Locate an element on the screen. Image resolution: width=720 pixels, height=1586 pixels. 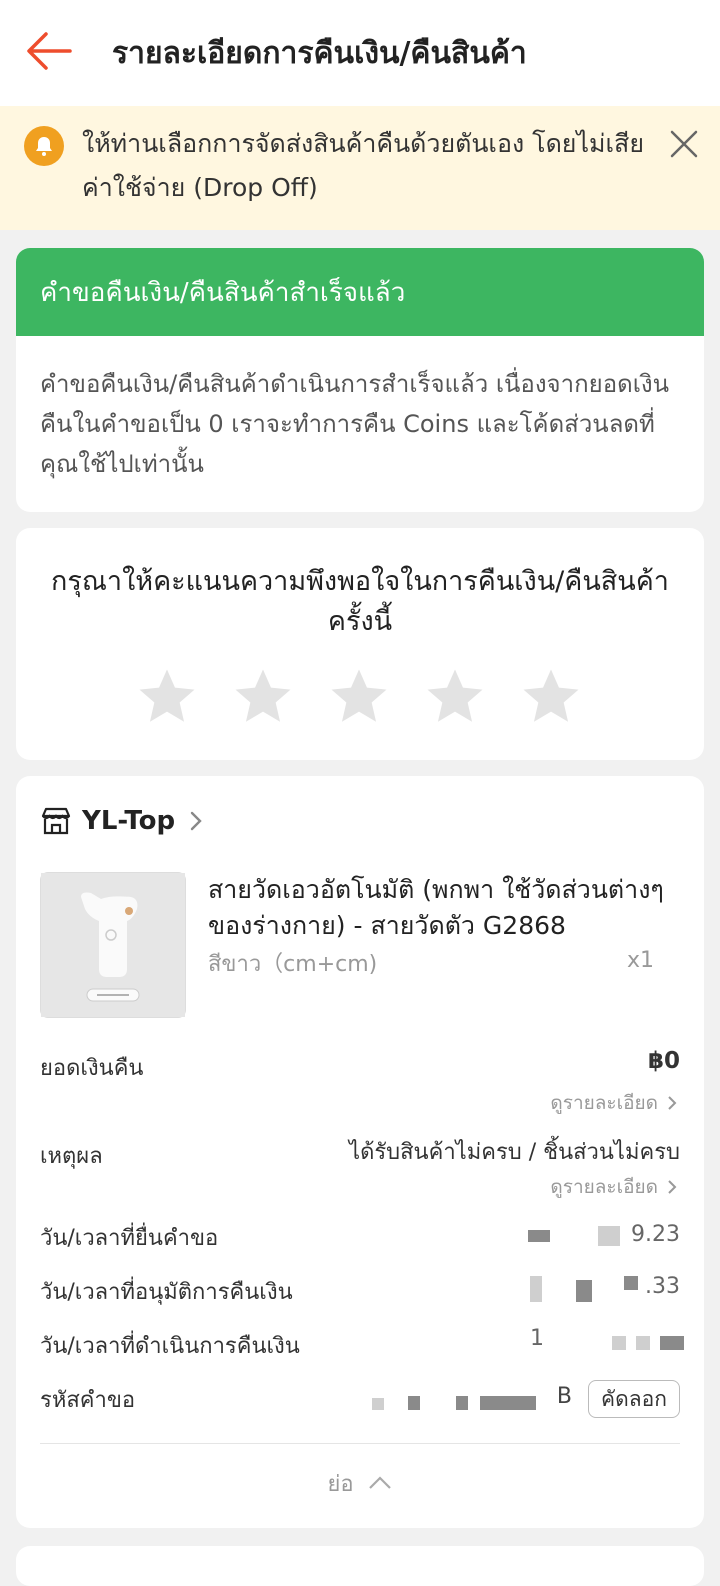
refund-details-link: ดูรายละเอียด is located at coordinates (615, 1103).